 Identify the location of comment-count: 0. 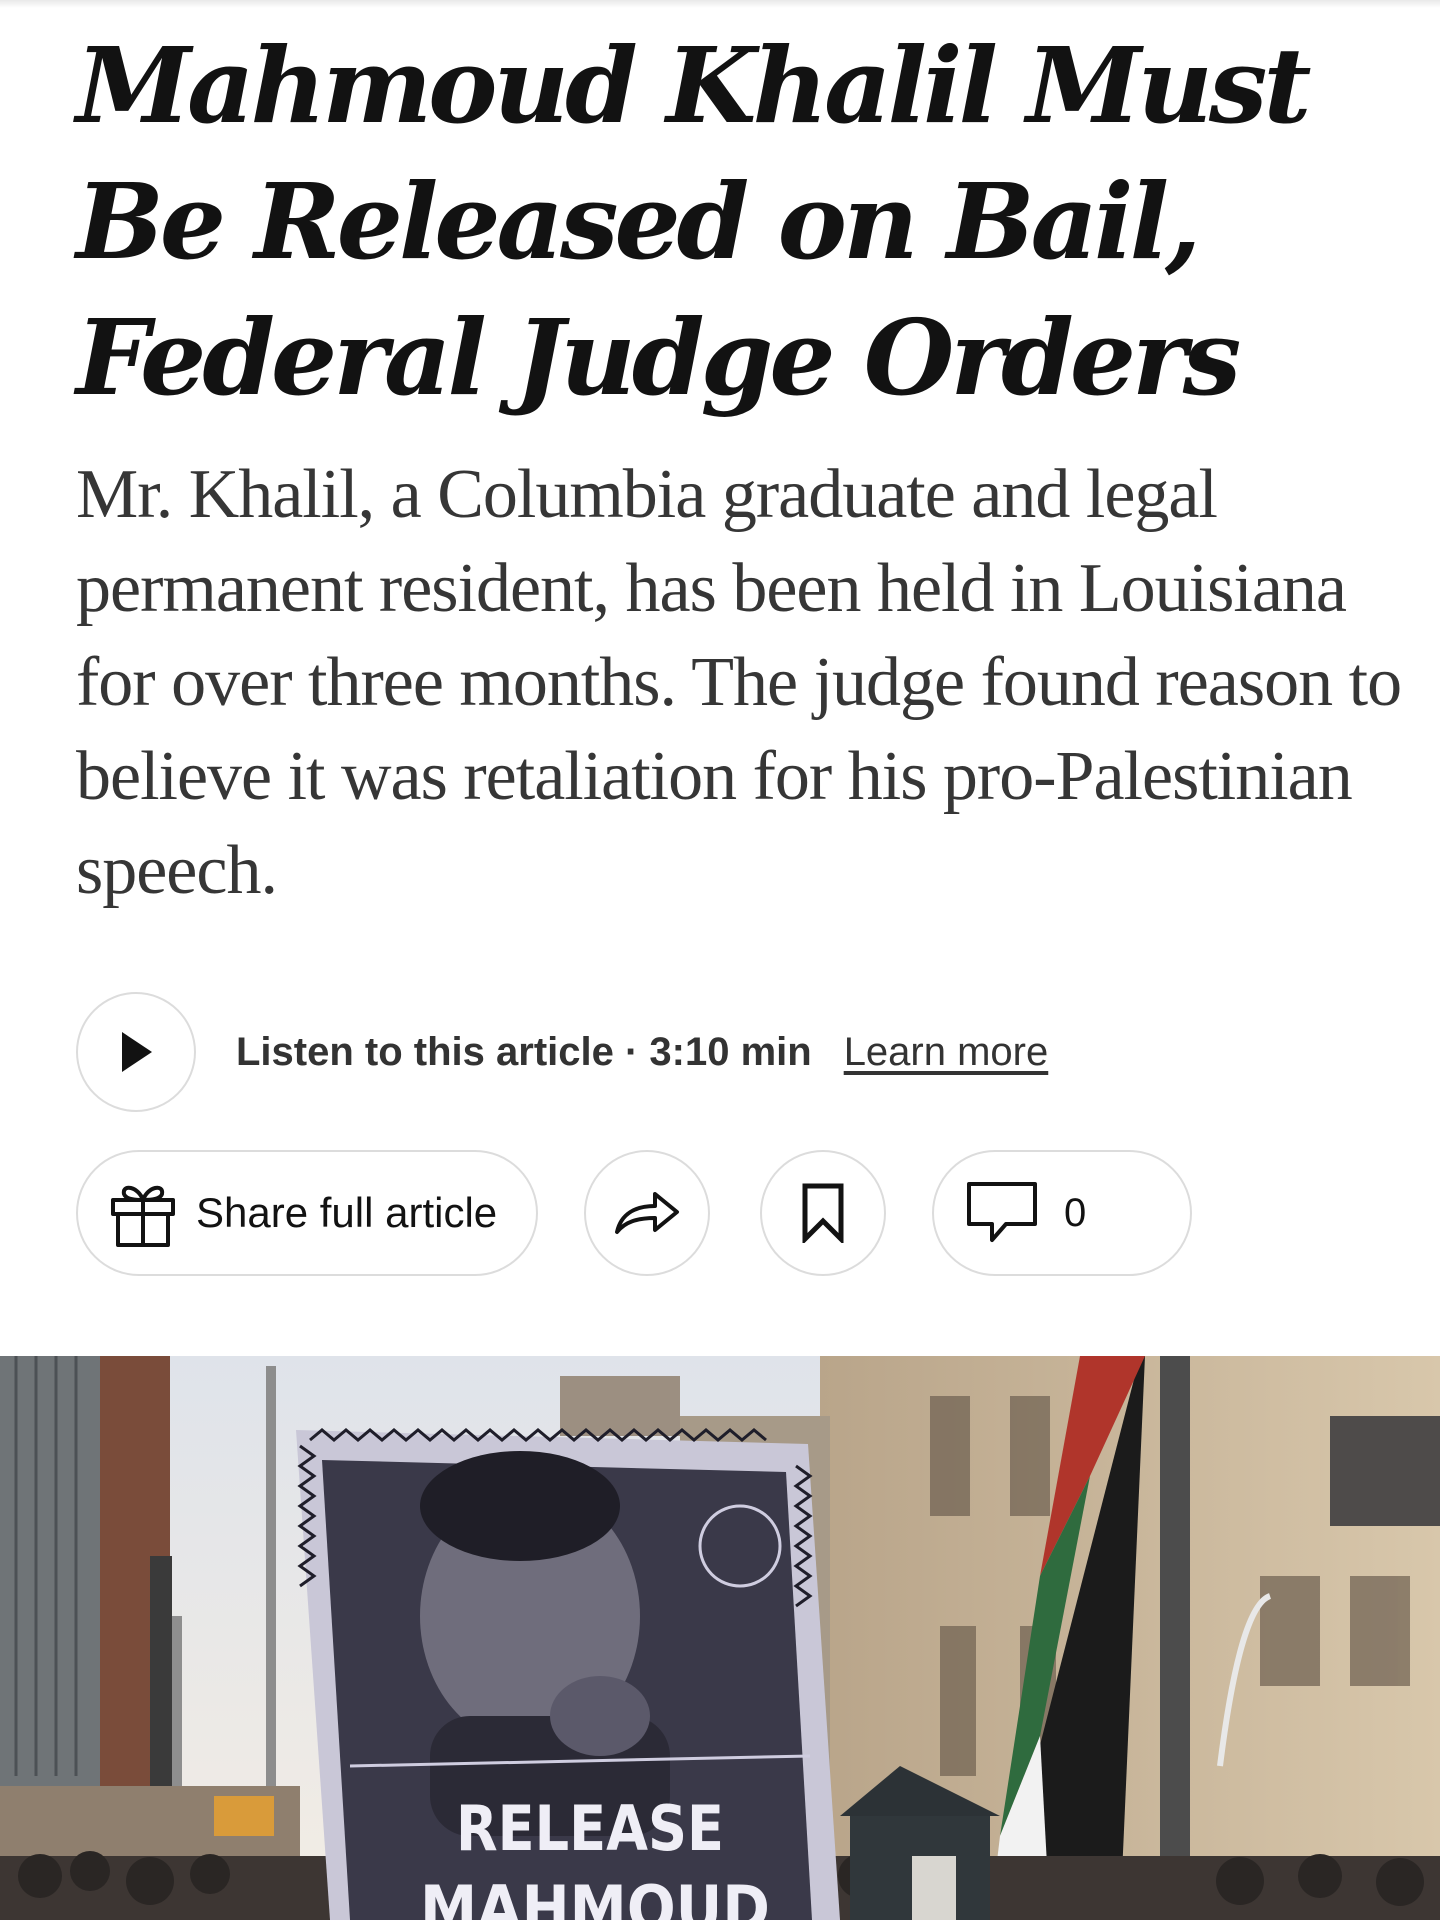
(1075, 1212).